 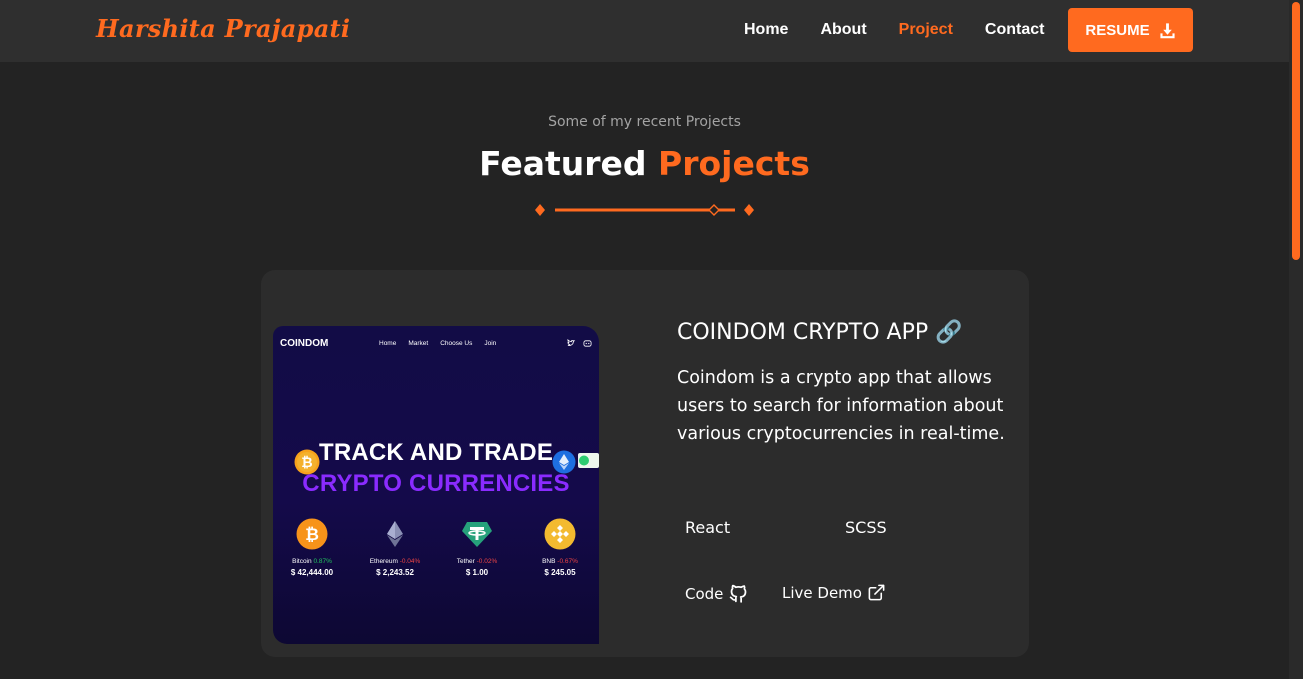 I want to click on section-subtitle: Some of my recent Projects, so click(x=644, y=122).